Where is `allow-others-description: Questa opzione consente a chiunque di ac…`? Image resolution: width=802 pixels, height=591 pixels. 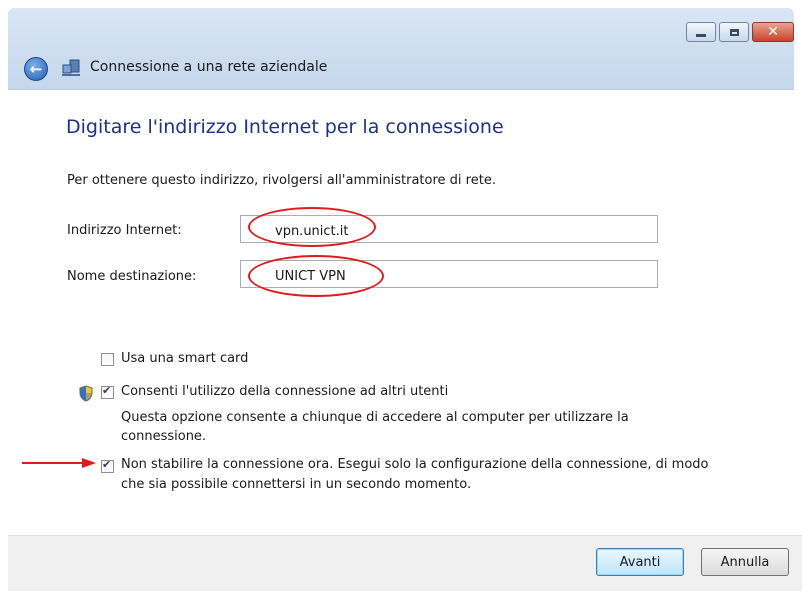
allow-others-description: Questa opzione consente a chiunque di ac… is located at coordinates (375, 417).